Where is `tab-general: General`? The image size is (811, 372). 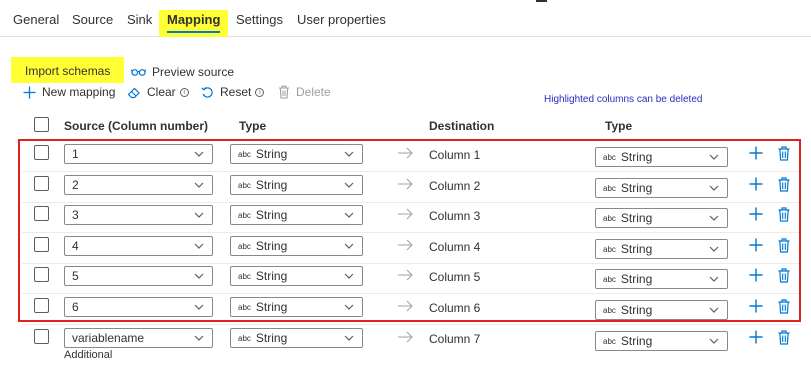 tab-general: General is located at coordinates (36, 19).